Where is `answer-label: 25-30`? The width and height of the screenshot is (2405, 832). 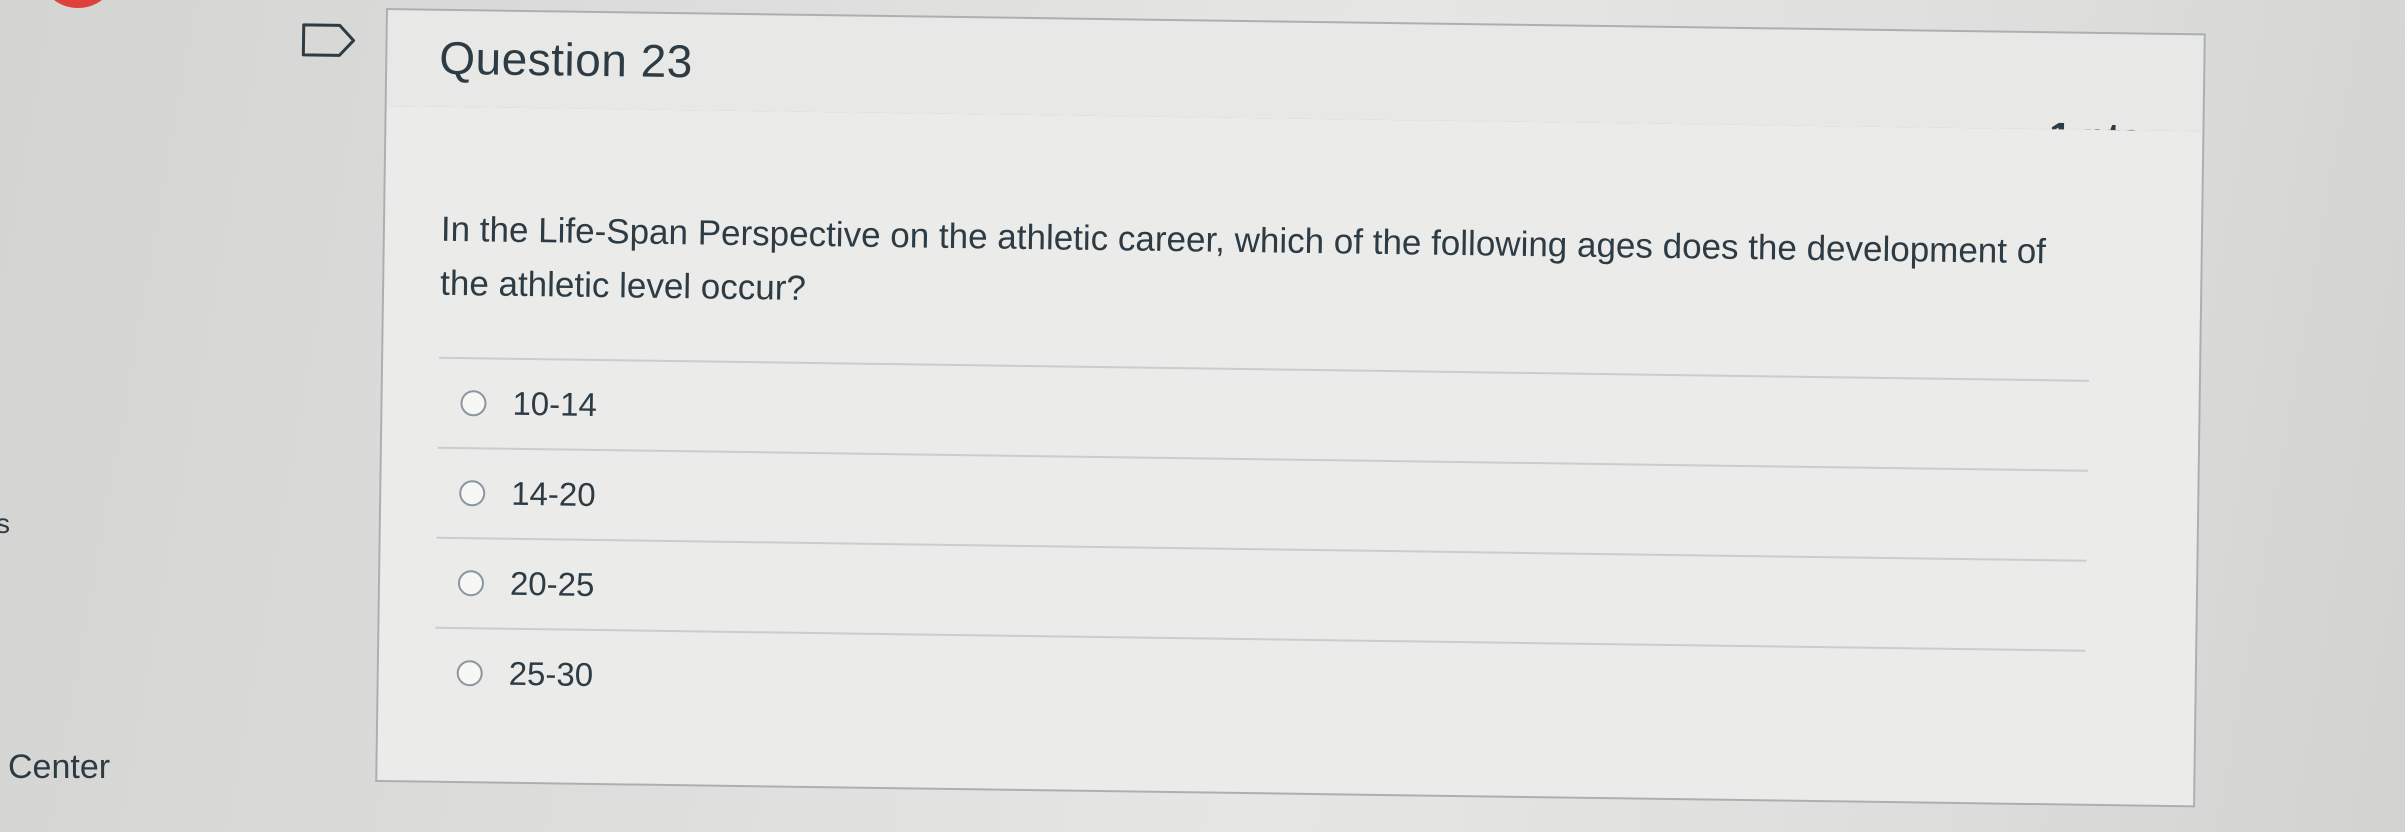
answer-label: 25-30 is located at coordinates (551, 673).